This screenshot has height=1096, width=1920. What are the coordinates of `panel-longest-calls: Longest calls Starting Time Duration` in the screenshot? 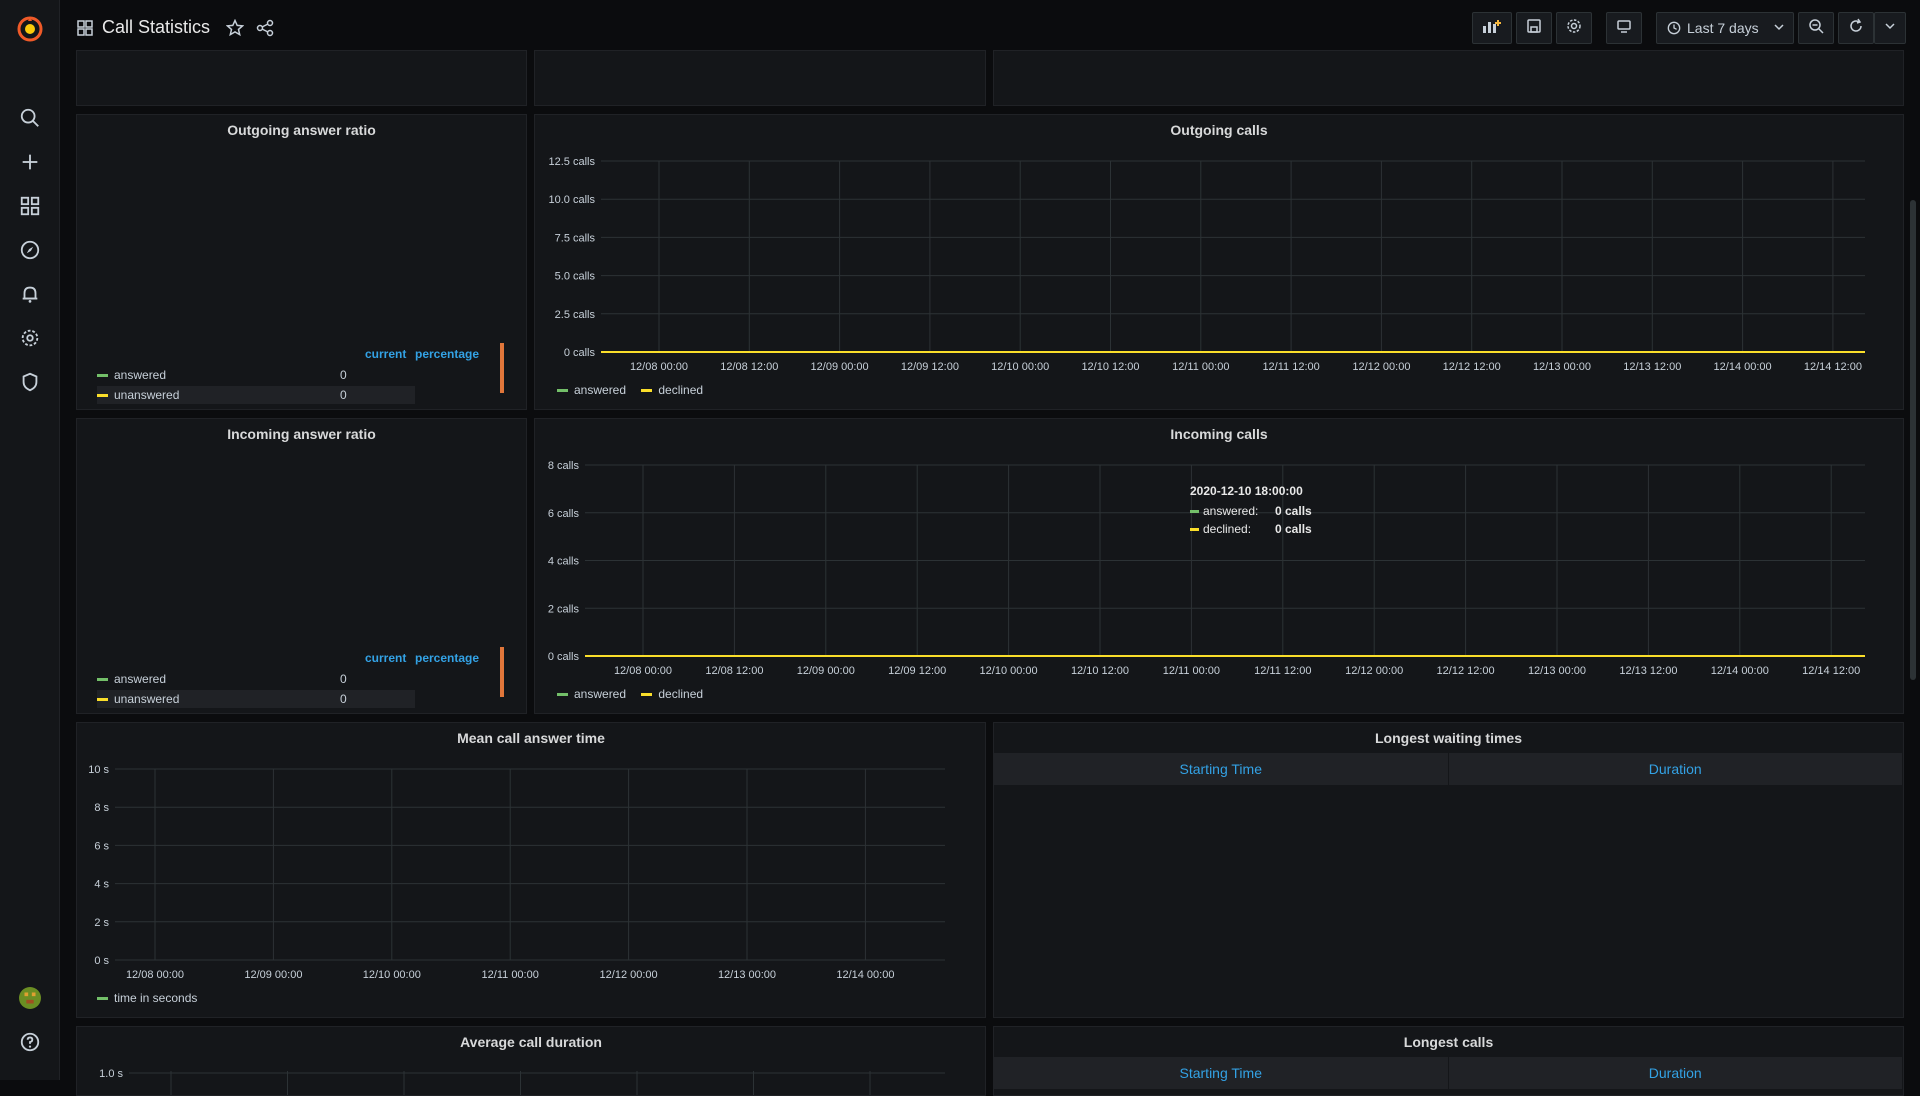 It's located at (1448, 1061).